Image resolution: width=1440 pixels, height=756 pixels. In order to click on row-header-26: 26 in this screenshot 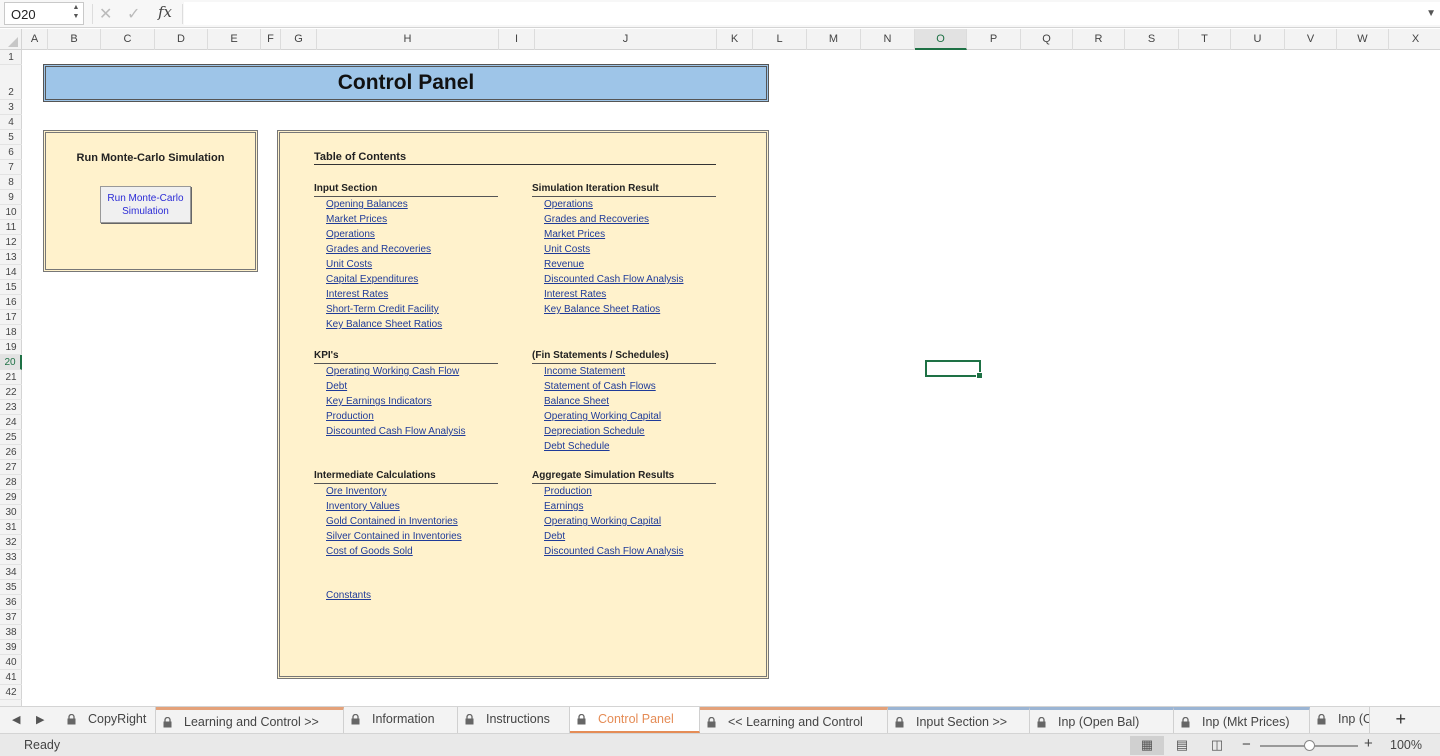, I will do `click(11, 452)`.